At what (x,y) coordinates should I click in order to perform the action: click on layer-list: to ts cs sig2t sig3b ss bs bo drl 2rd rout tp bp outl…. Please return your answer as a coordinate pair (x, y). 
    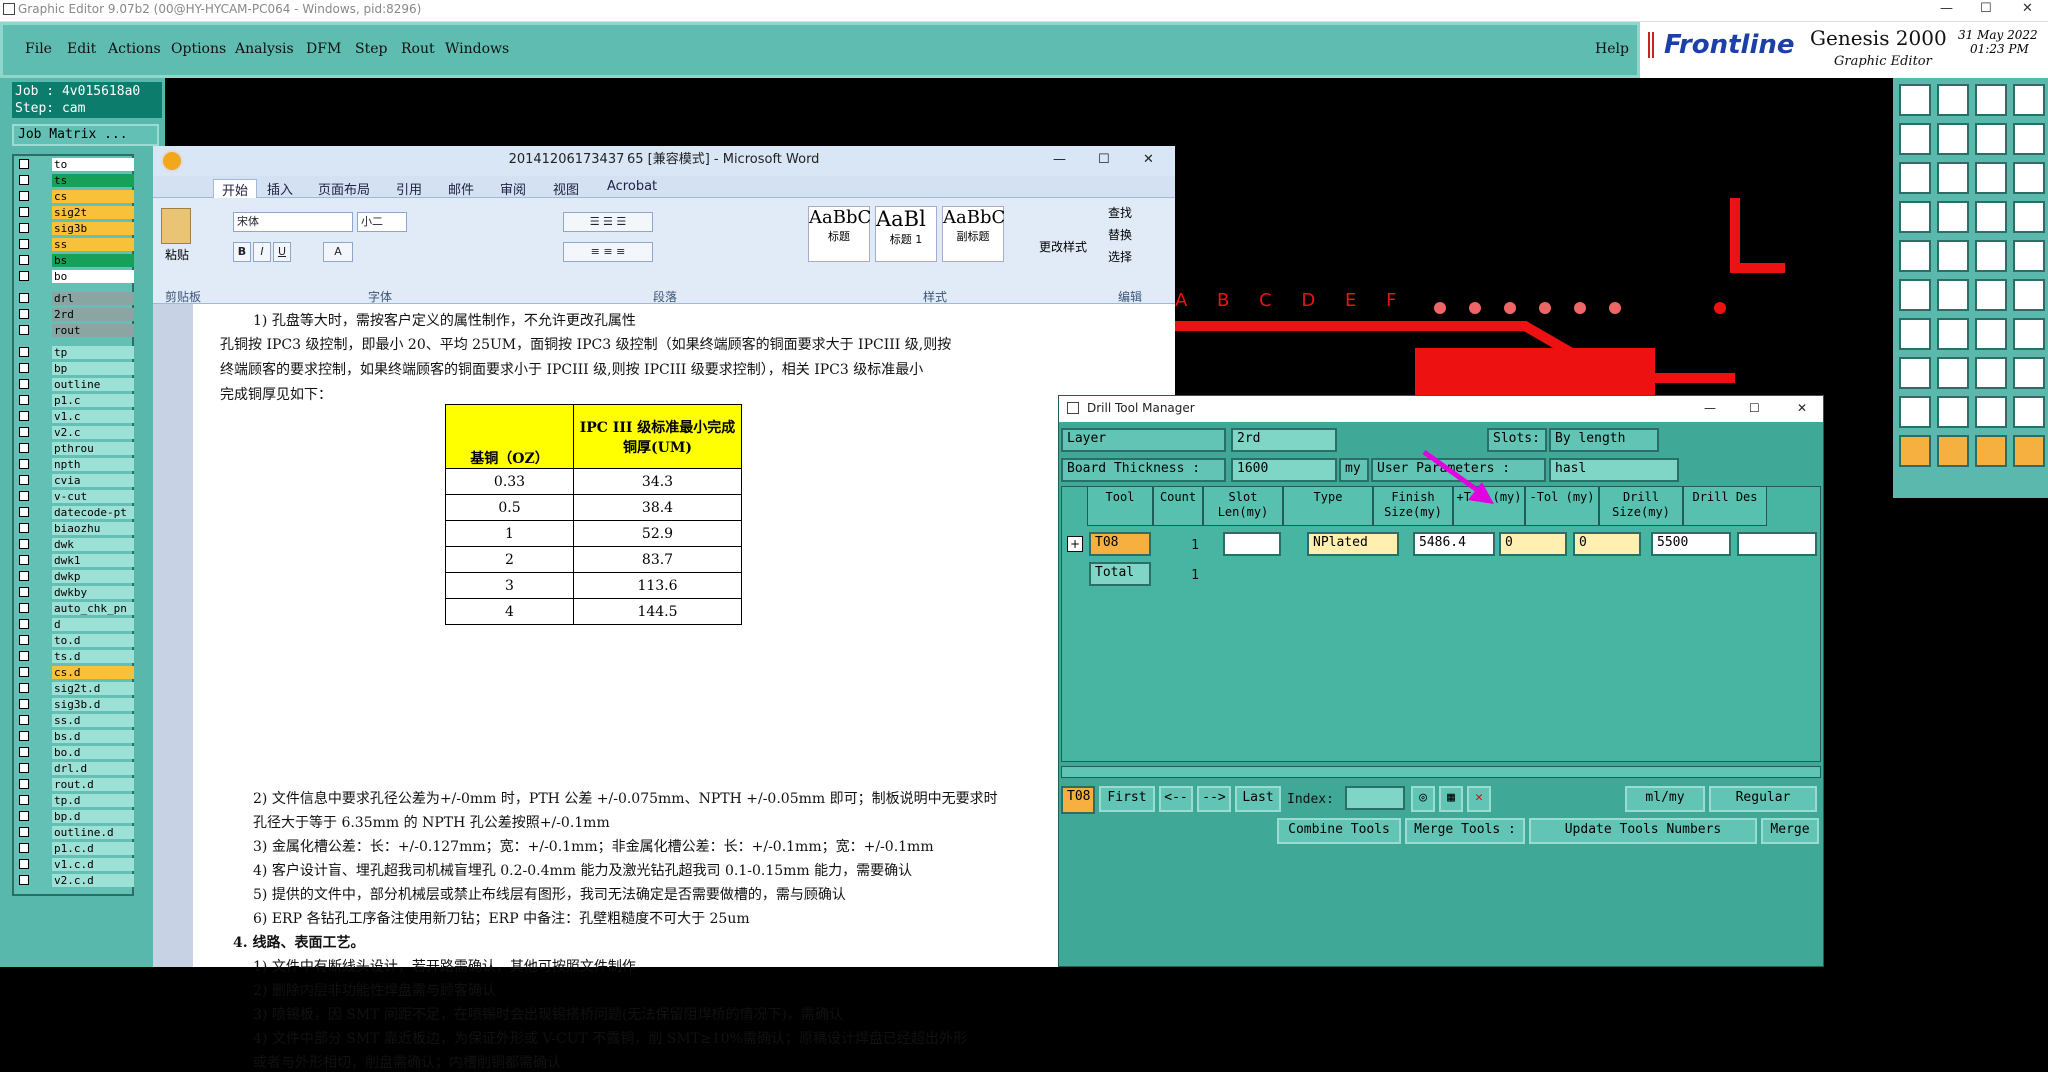
    Looking at the image, I should click on (73, 525).